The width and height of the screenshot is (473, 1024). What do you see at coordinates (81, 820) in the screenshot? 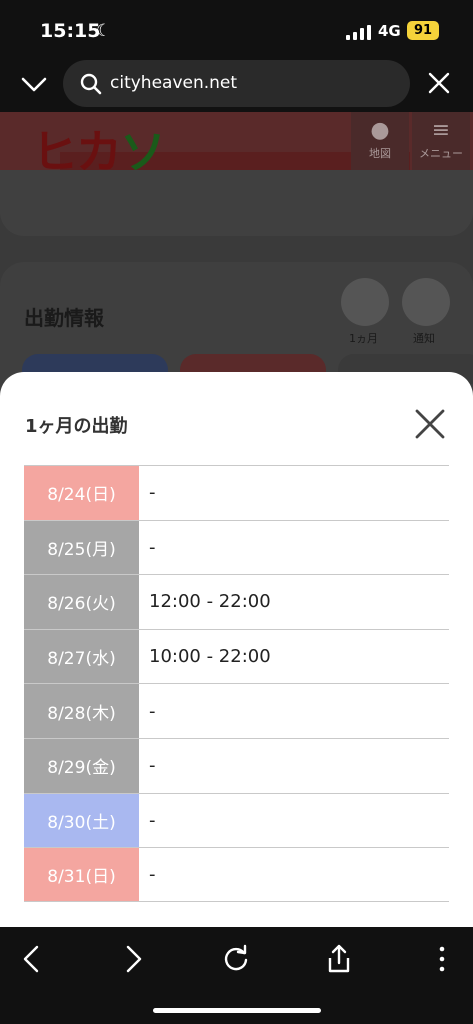
I see `schedule-date: 8/30(土)` at bounding box center [81, 820].